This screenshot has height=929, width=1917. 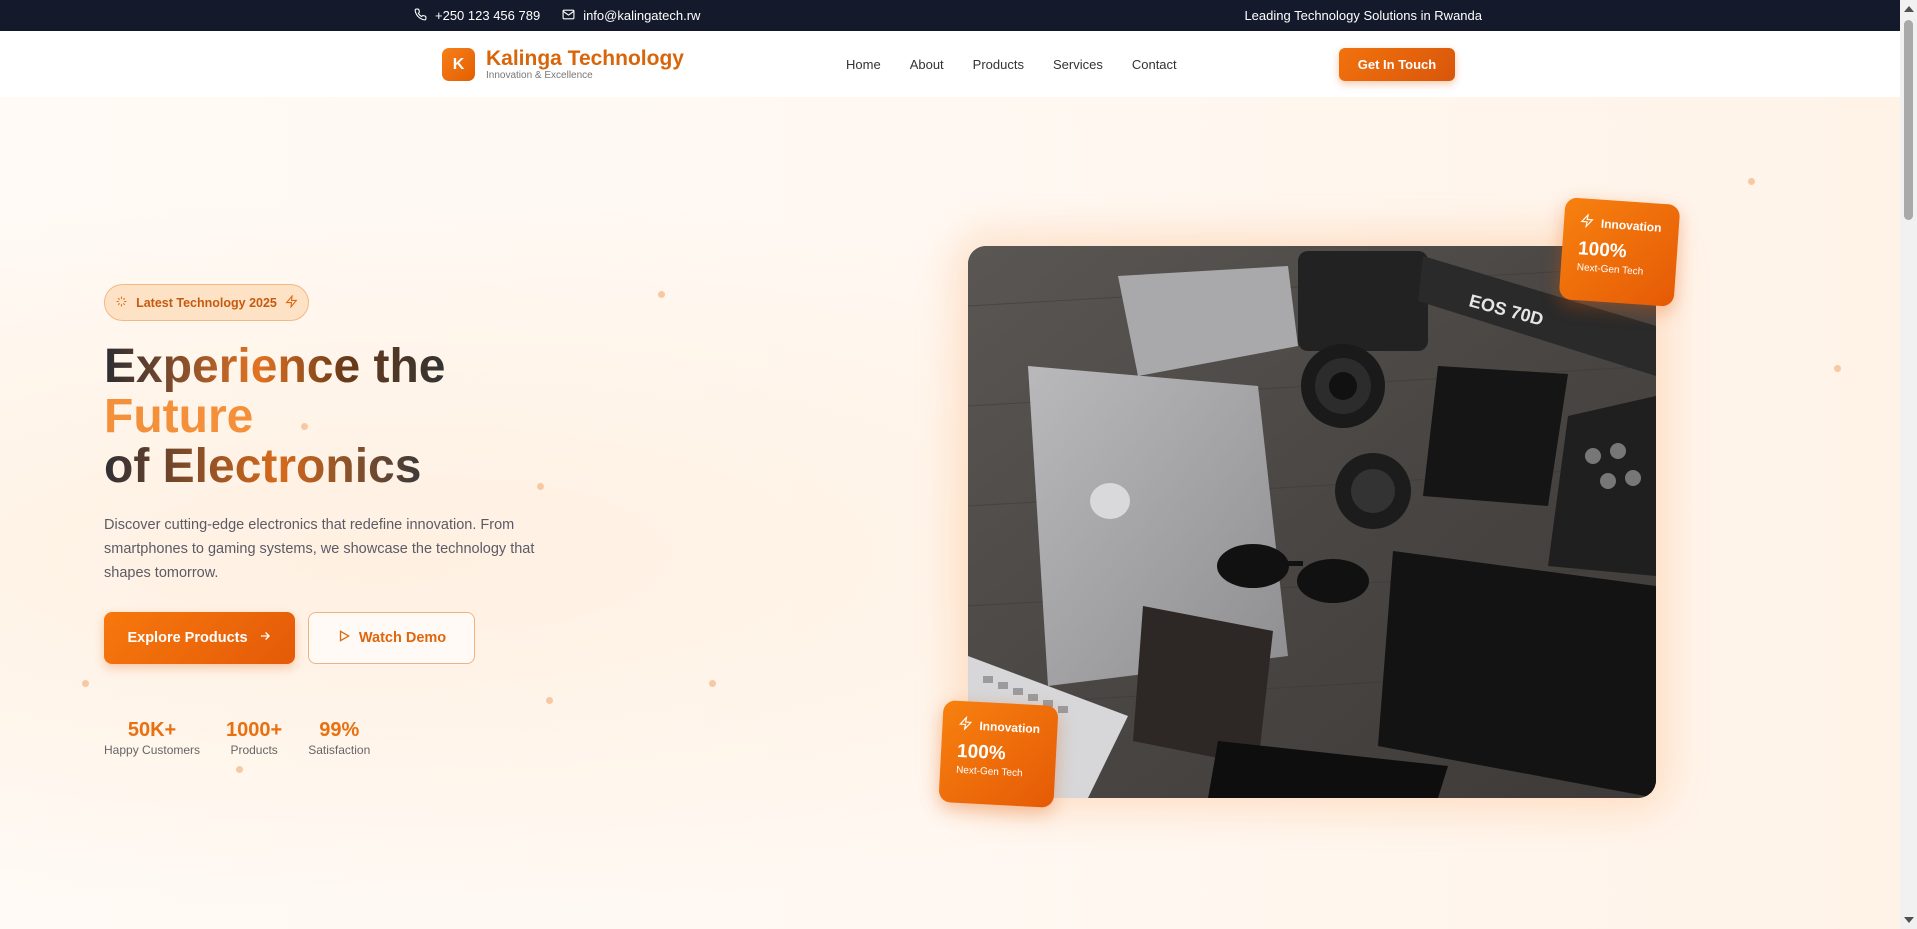 What do you see at coordinates (152, 750) in the screenshot?
I see `stat-label: Happy Customers` at bounding box center [152, 750].